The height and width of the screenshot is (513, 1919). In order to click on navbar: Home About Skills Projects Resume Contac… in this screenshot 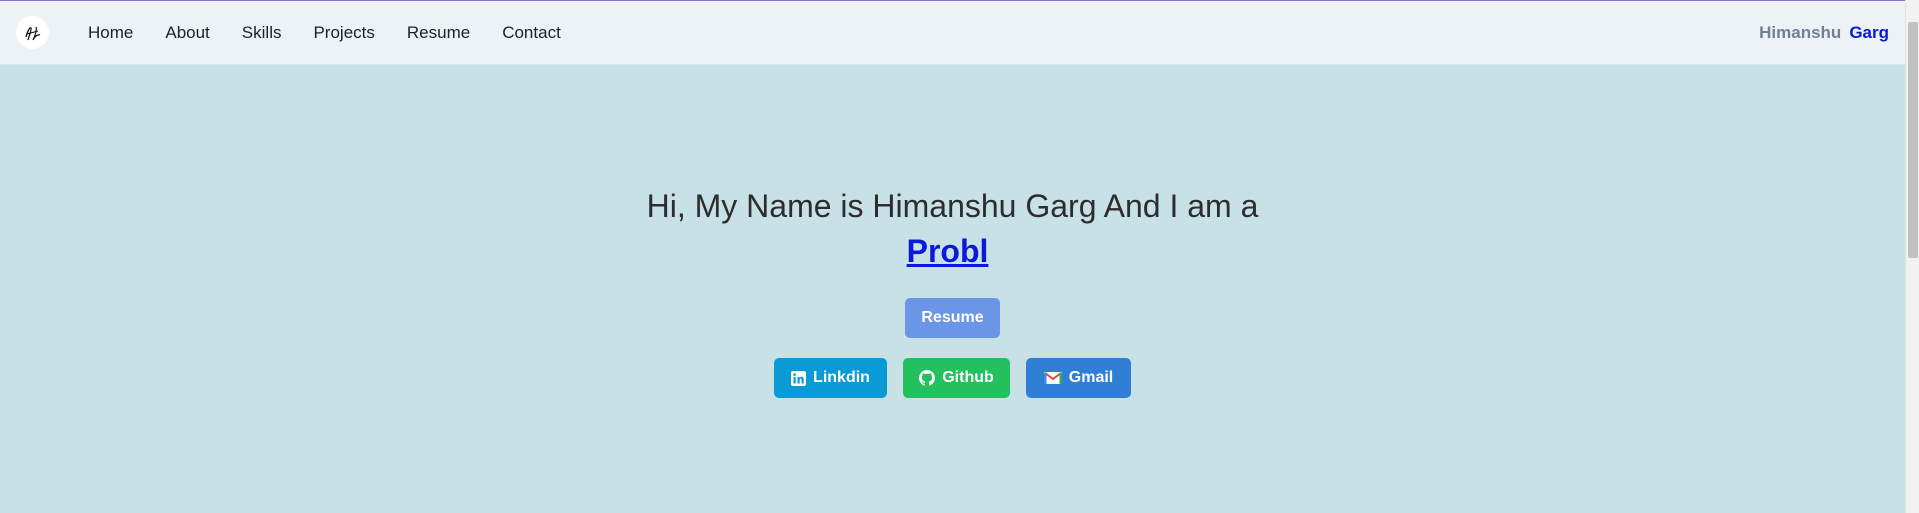, I will do `click(952, 33)`.